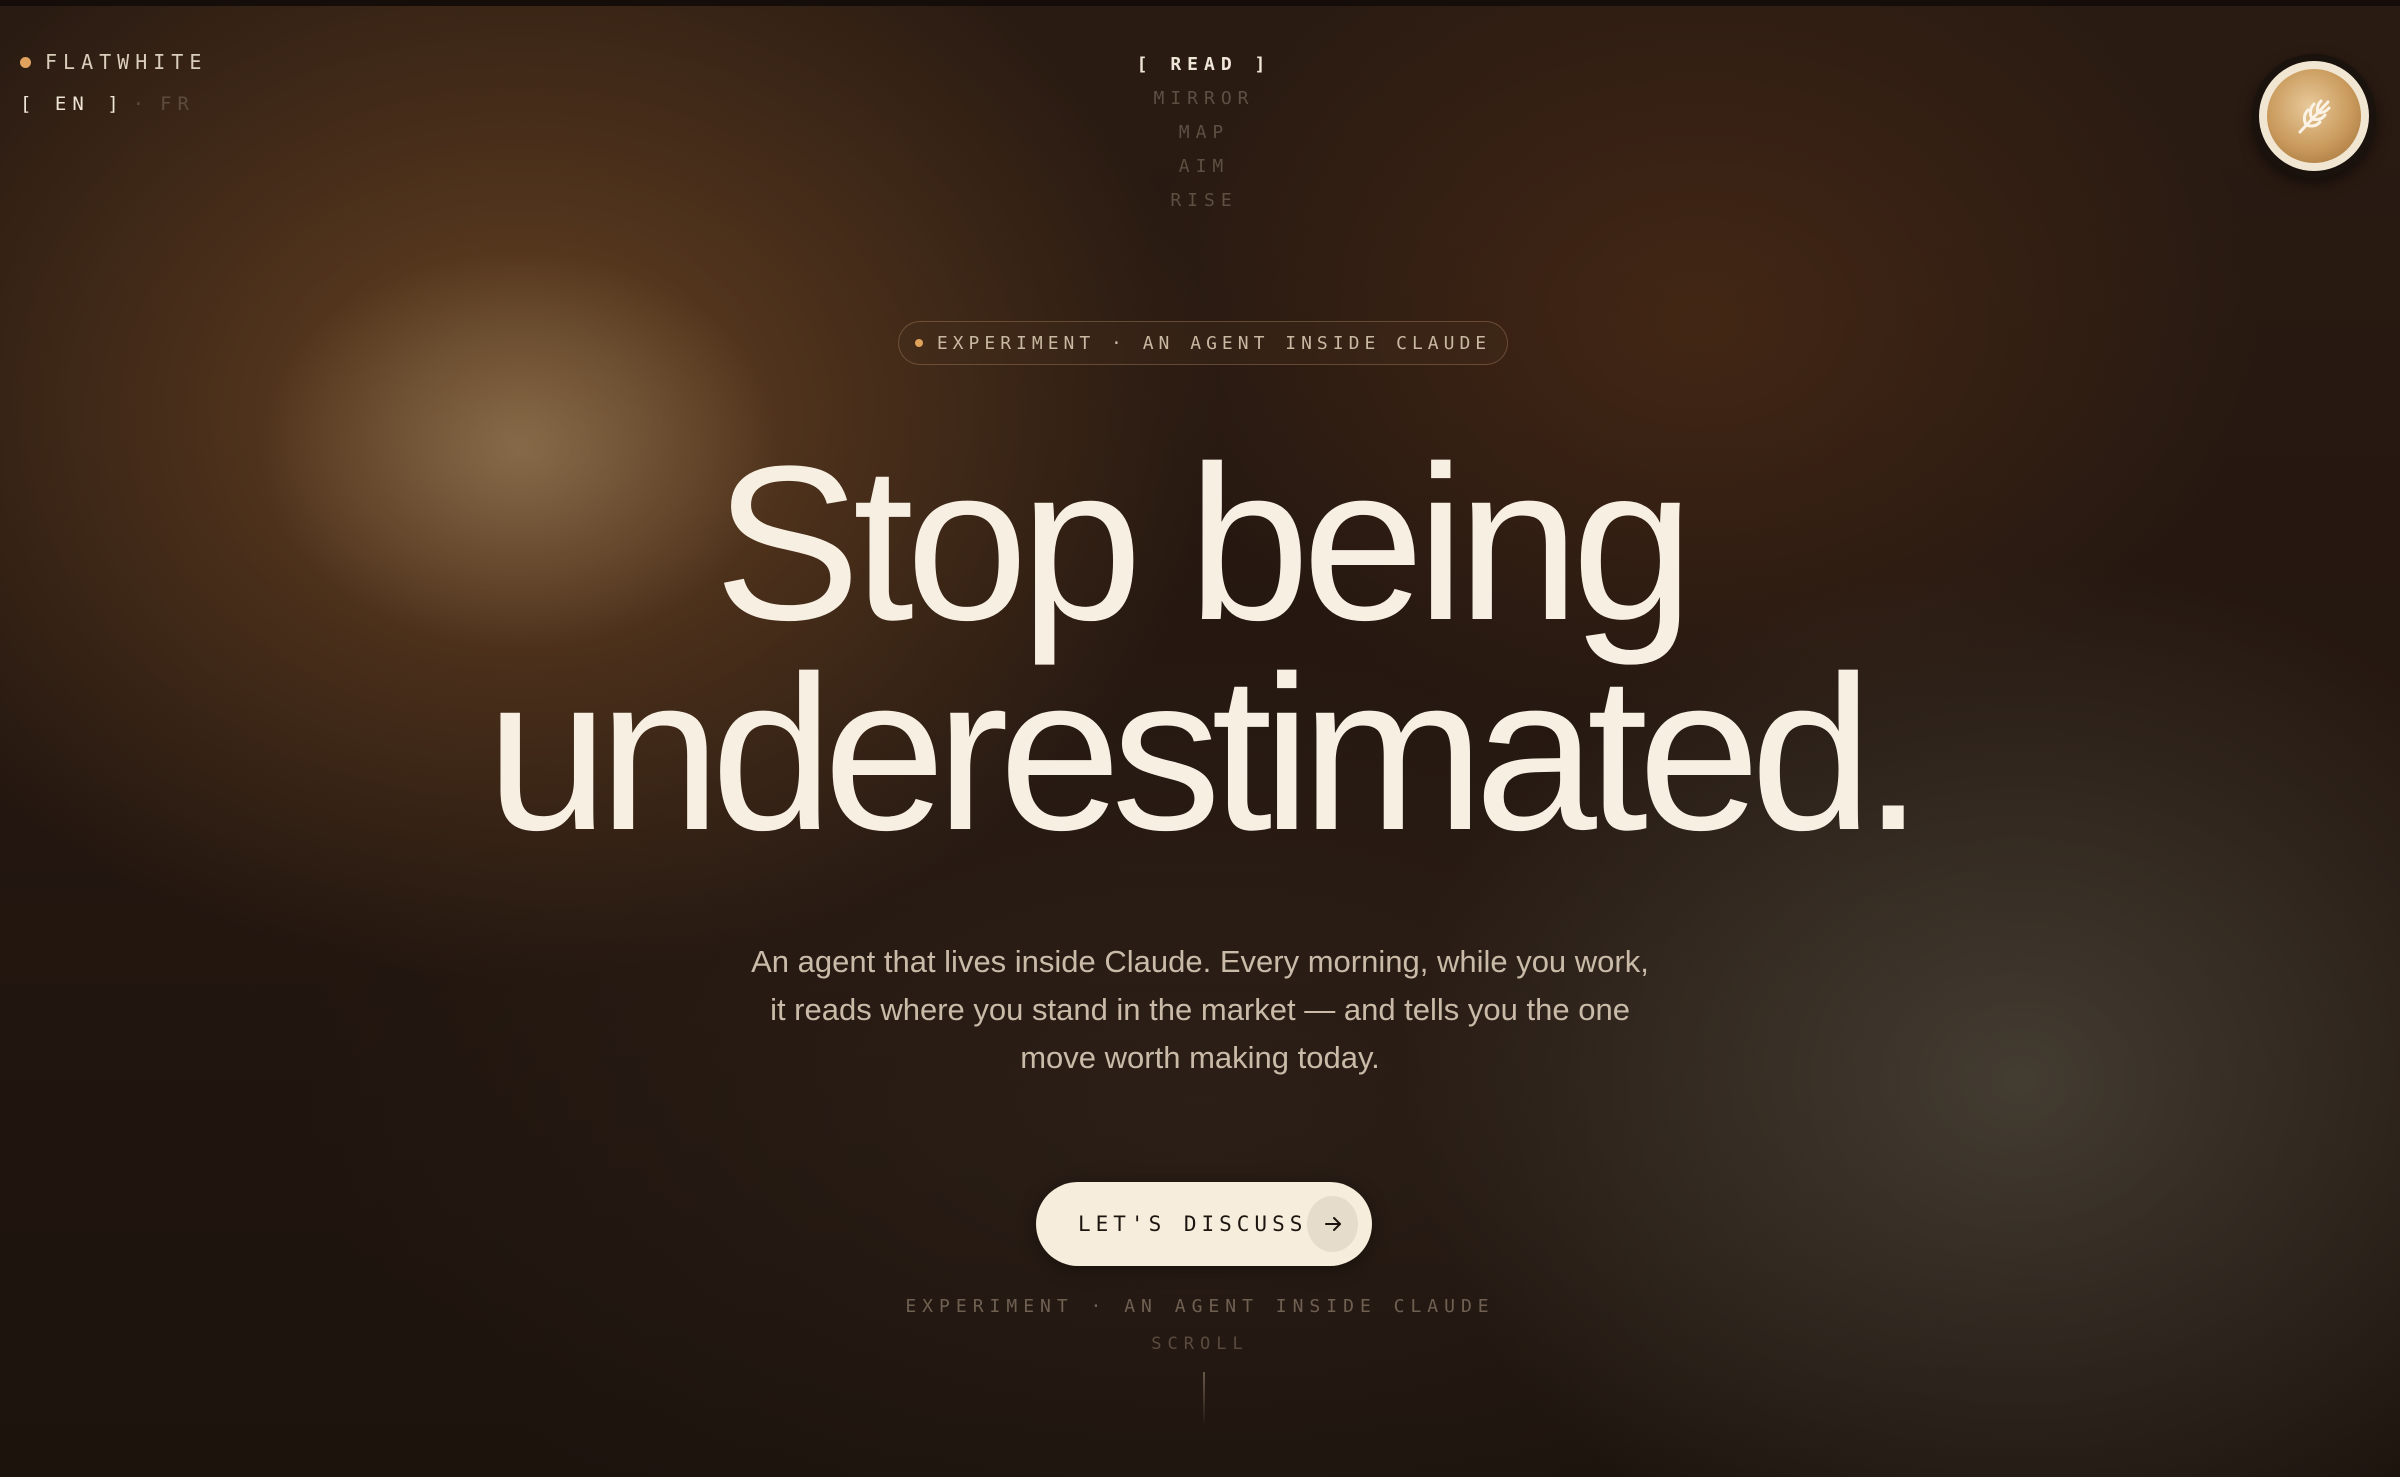 Image resolution: width=2400 pixels, height=1477 pixels. What do you see at coordinates (1200, 1306) in the screenshot?
I see `footer-tagline: EXPERIMENT · AN AGENT INSIDE CLAUDE` at bounding box center [1200, 1306].